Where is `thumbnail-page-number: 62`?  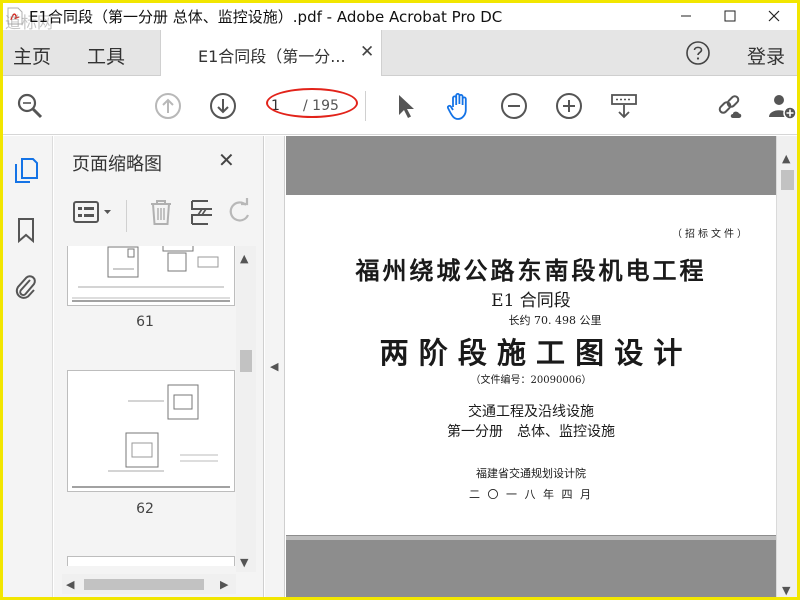
thumbnail-page-number: 62 is located at coordinates (145, 509).